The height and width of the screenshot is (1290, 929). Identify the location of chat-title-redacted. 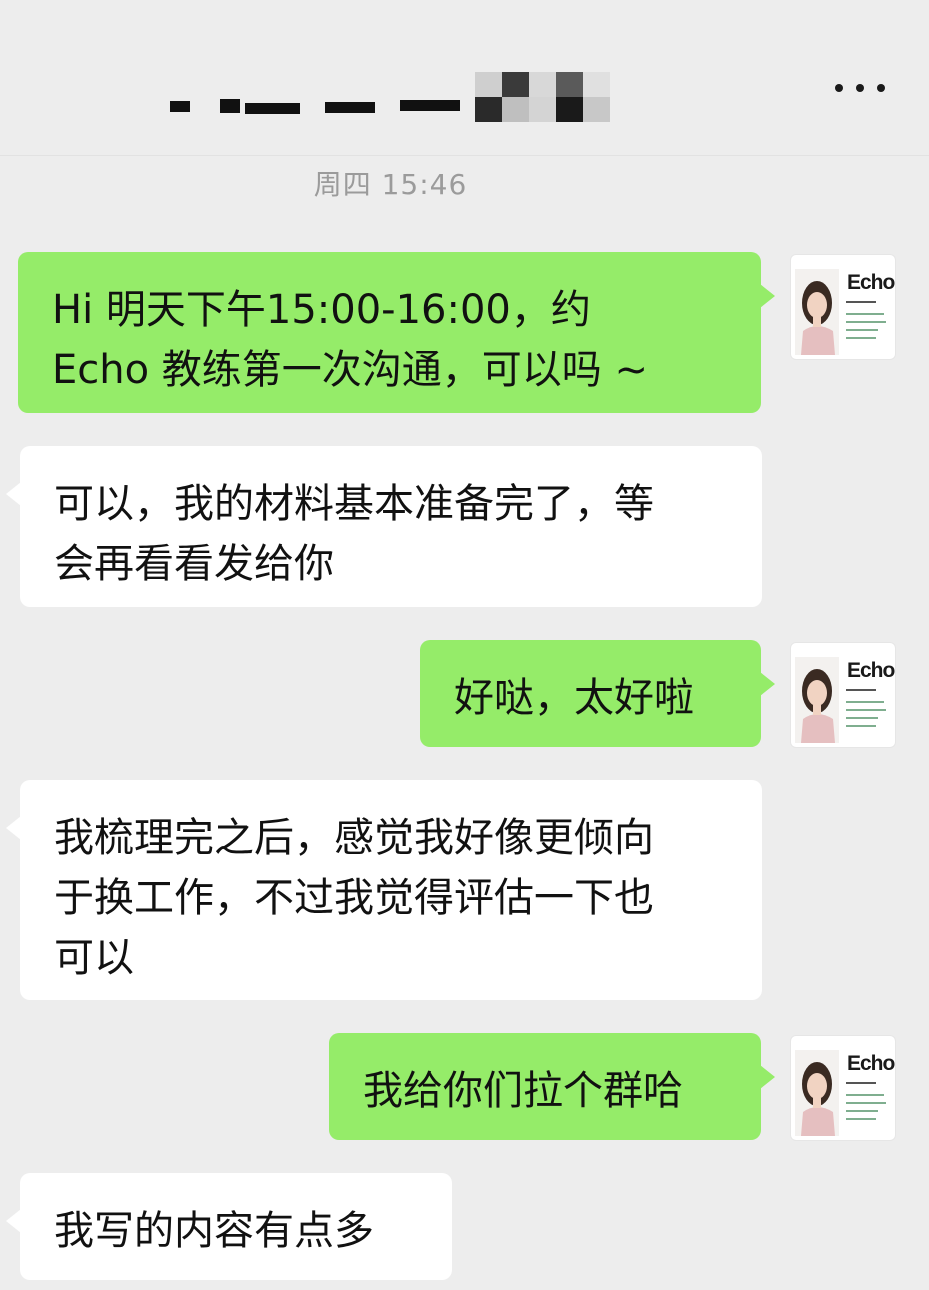
(390, 102).